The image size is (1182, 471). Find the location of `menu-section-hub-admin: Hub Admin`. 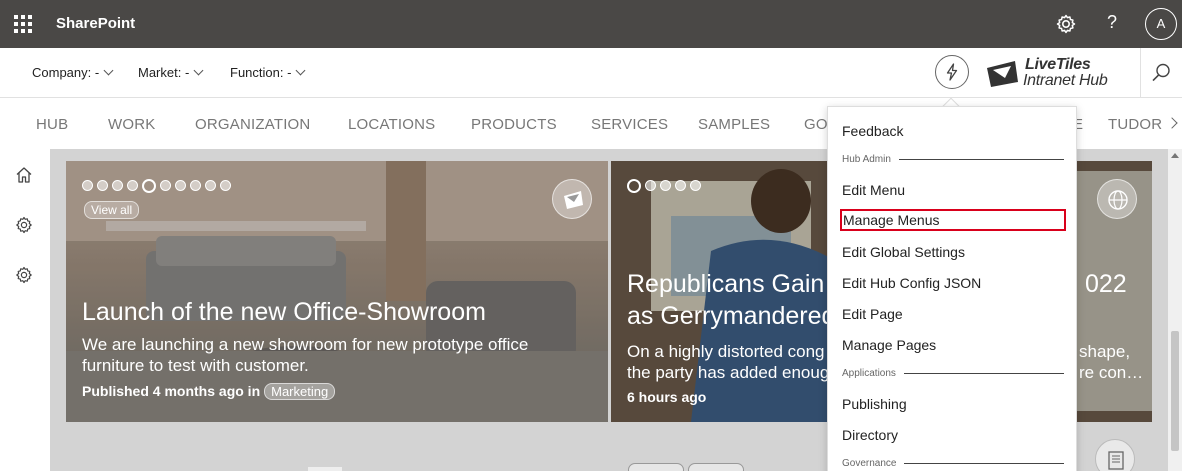

menu-section-hub-admin: Hub Admin is located at coordinates (953, 159).